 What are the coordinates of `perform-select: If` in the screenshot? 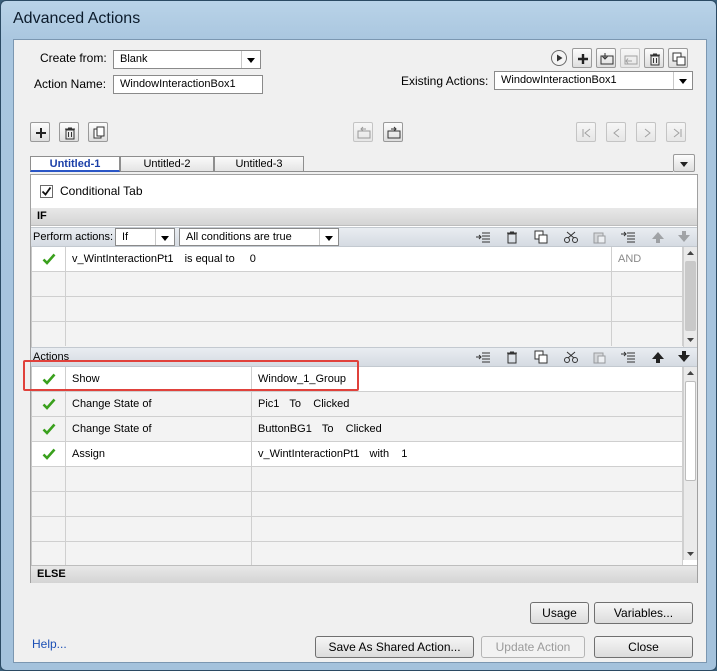 It's located at (145, 237).